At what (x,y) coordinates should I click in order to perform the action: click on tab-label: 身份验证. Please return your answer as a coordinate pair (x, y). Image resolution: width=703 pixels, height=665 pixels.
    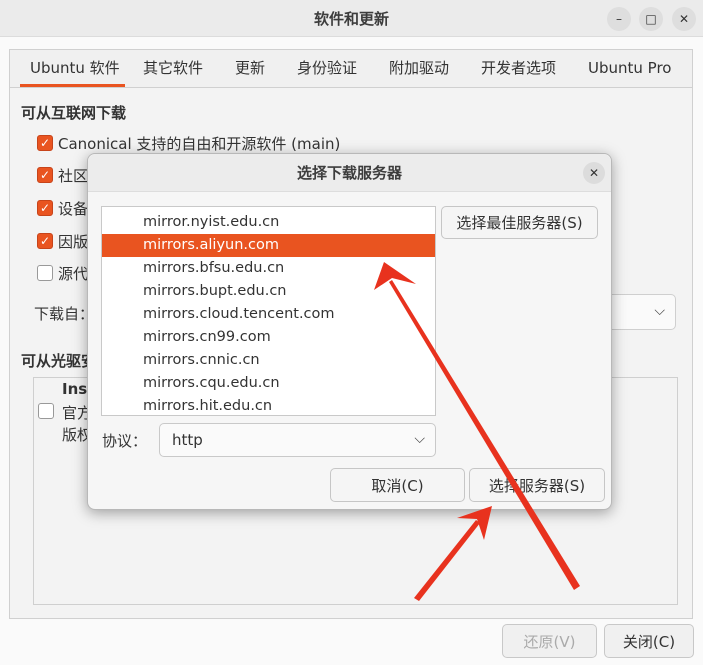
    Looking at the image, I should click on (327, 68).